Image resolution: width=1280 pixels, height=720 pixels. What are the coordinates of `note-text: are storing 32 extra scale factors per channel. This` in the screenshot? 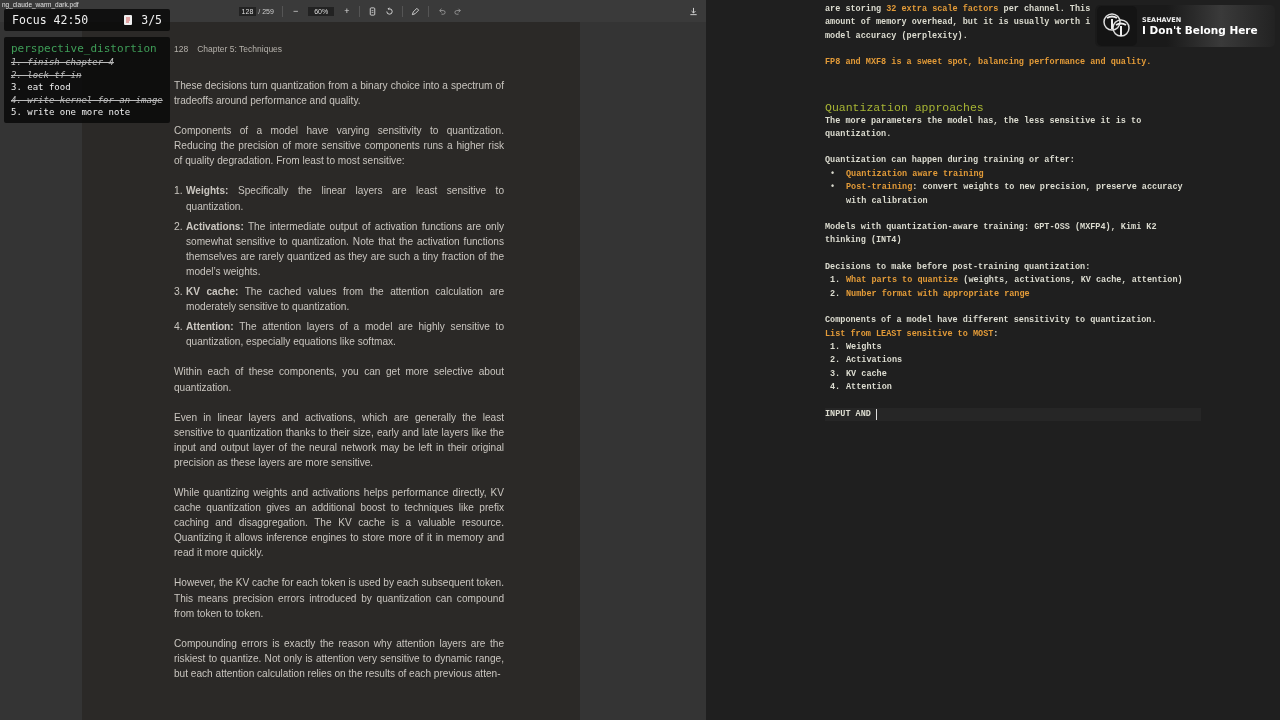 It's located at (958, 9).